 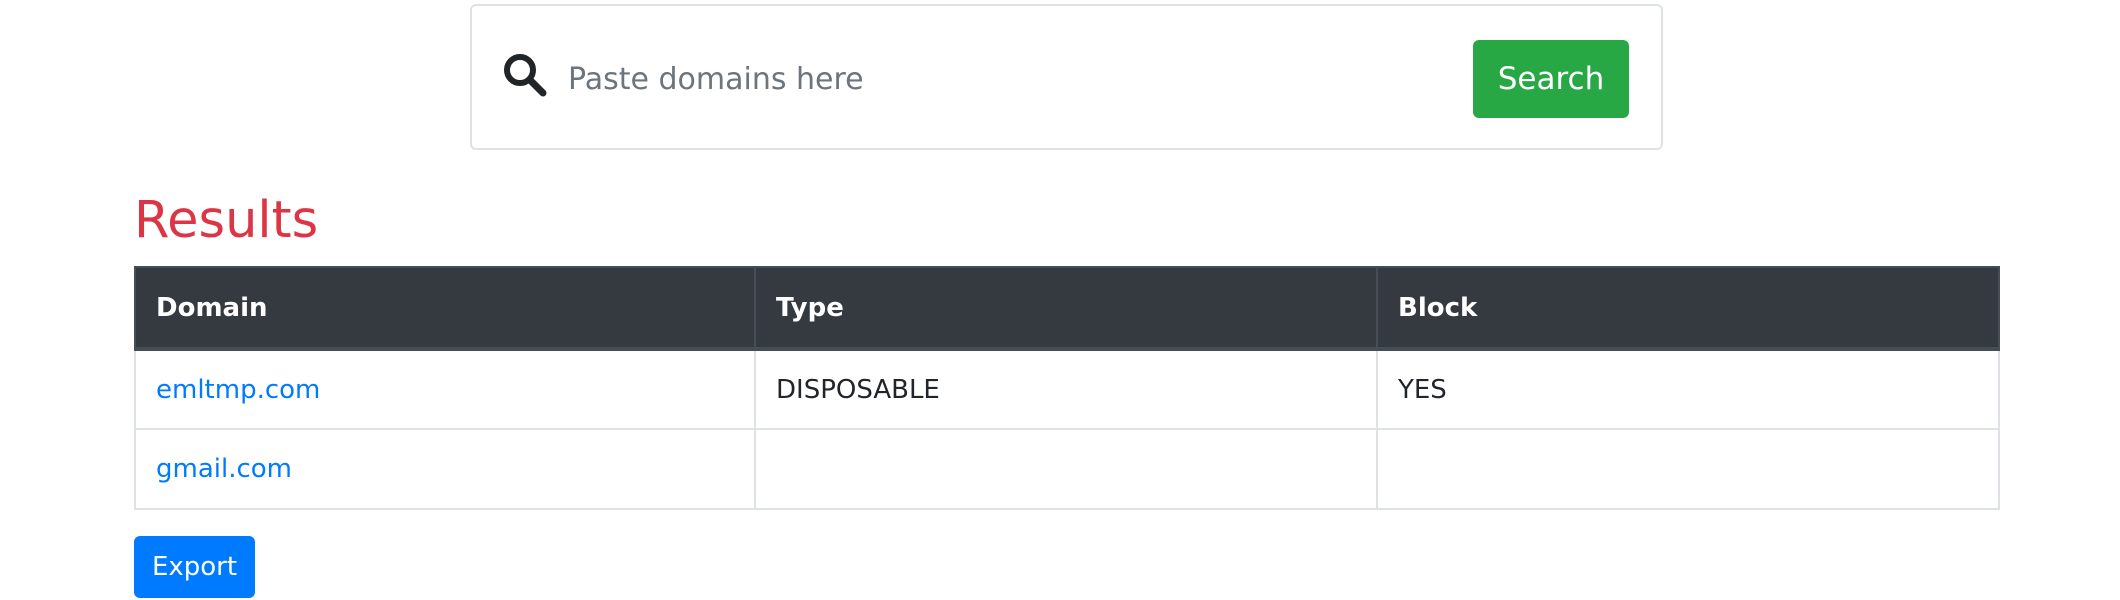 What do you see at coordinates (525, 75) in the screenshot?
I see `search-icon` at bounding box center [525, 75].